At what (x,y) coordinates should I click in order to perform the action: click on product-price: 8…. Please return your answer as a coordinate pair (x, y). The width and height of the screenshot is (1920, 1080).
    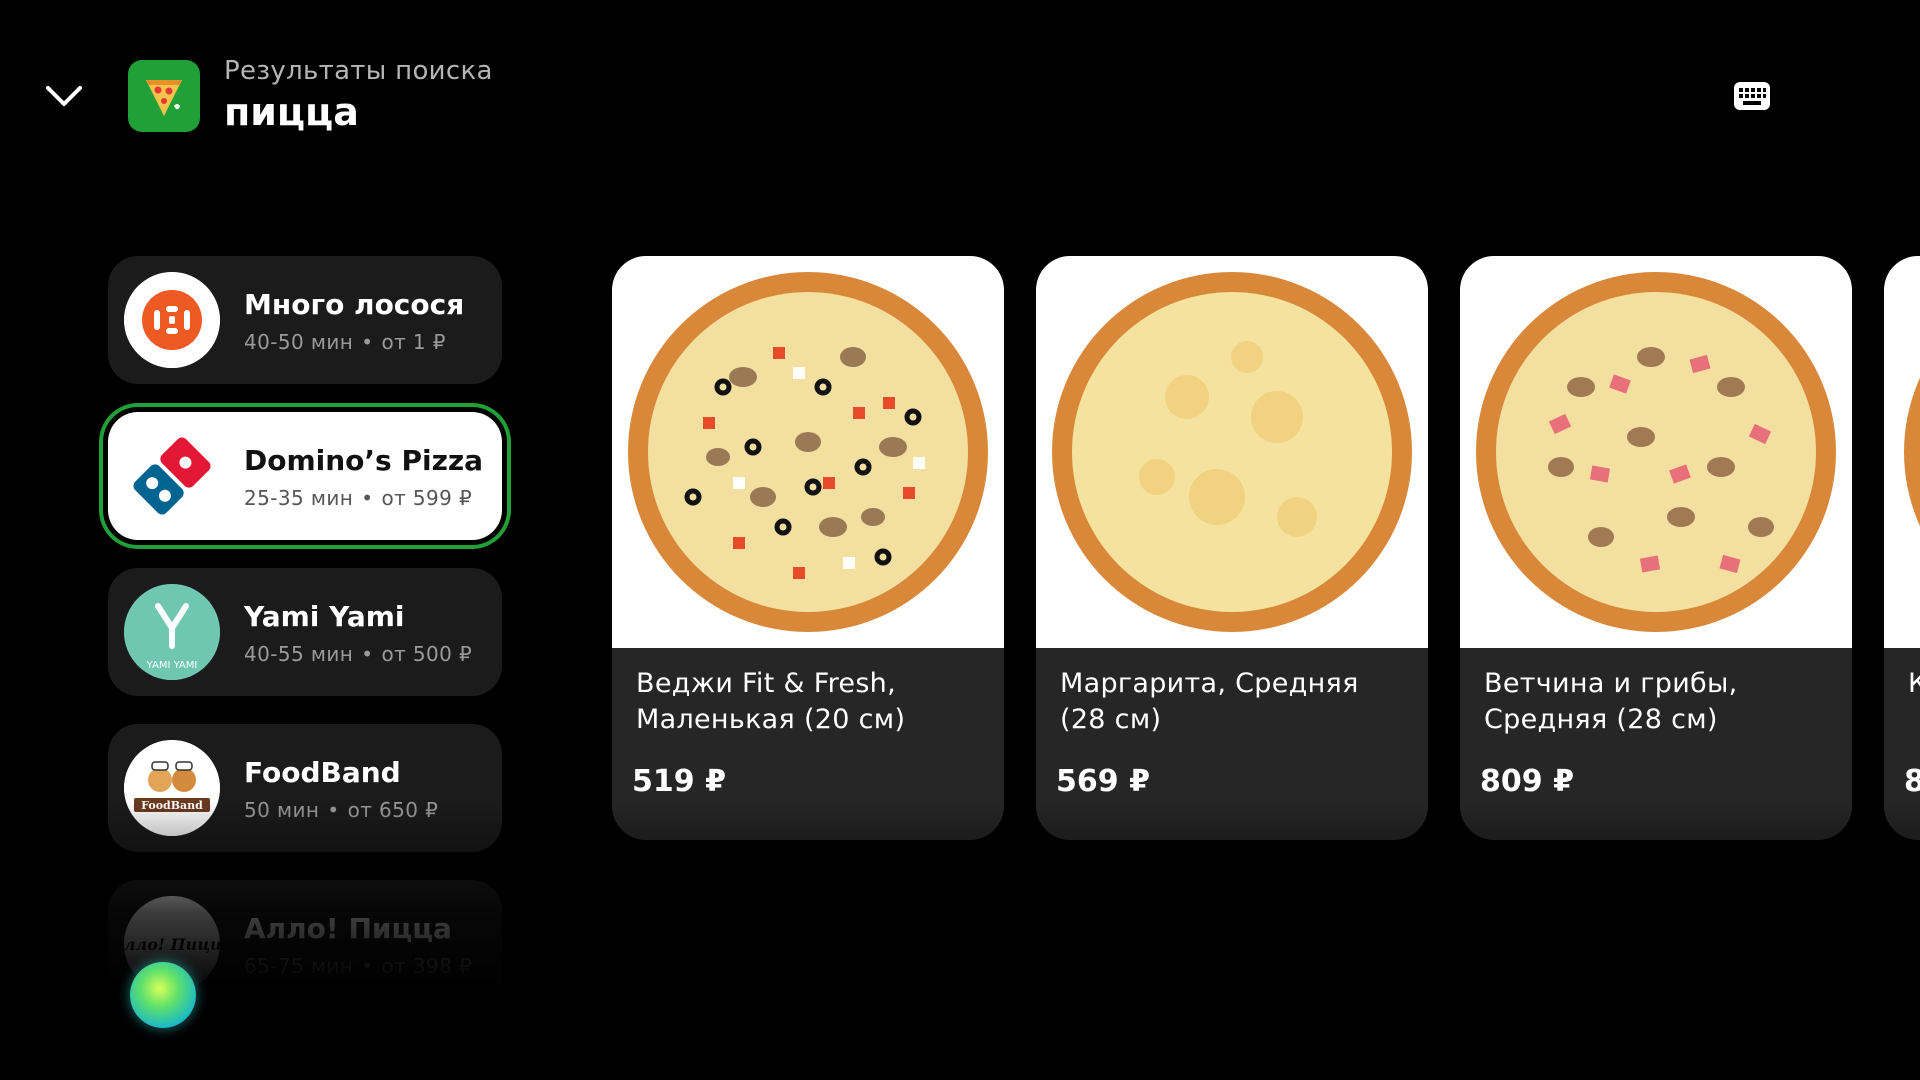
    Looking at the image, I should click on (1912, 781).